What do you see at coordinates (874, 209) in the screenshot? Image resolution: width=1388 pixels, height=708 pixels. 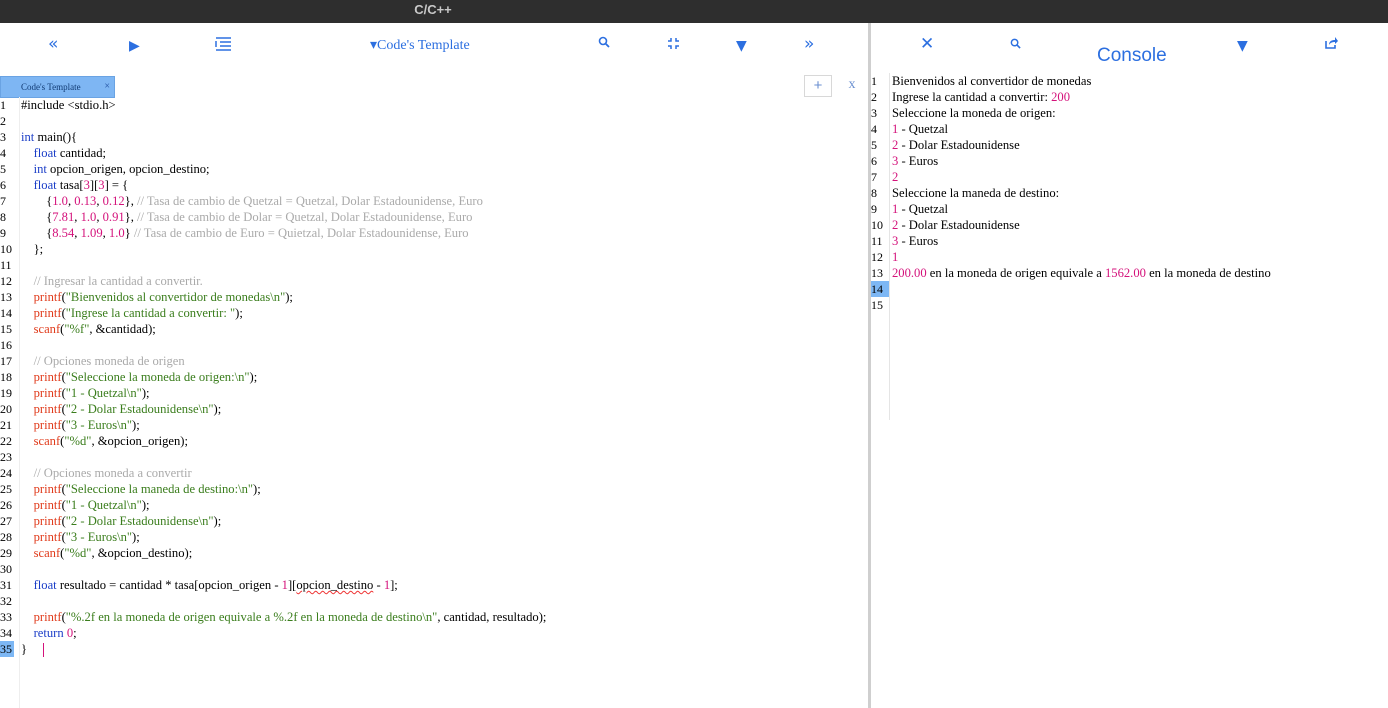 I see `console-line-number: 9` at bounding box center [874, 209].